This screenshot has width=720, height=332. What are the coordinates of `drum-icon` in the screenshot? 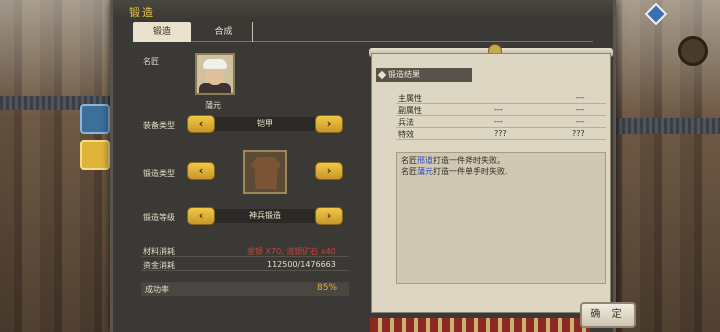 It's located at (693, 51).